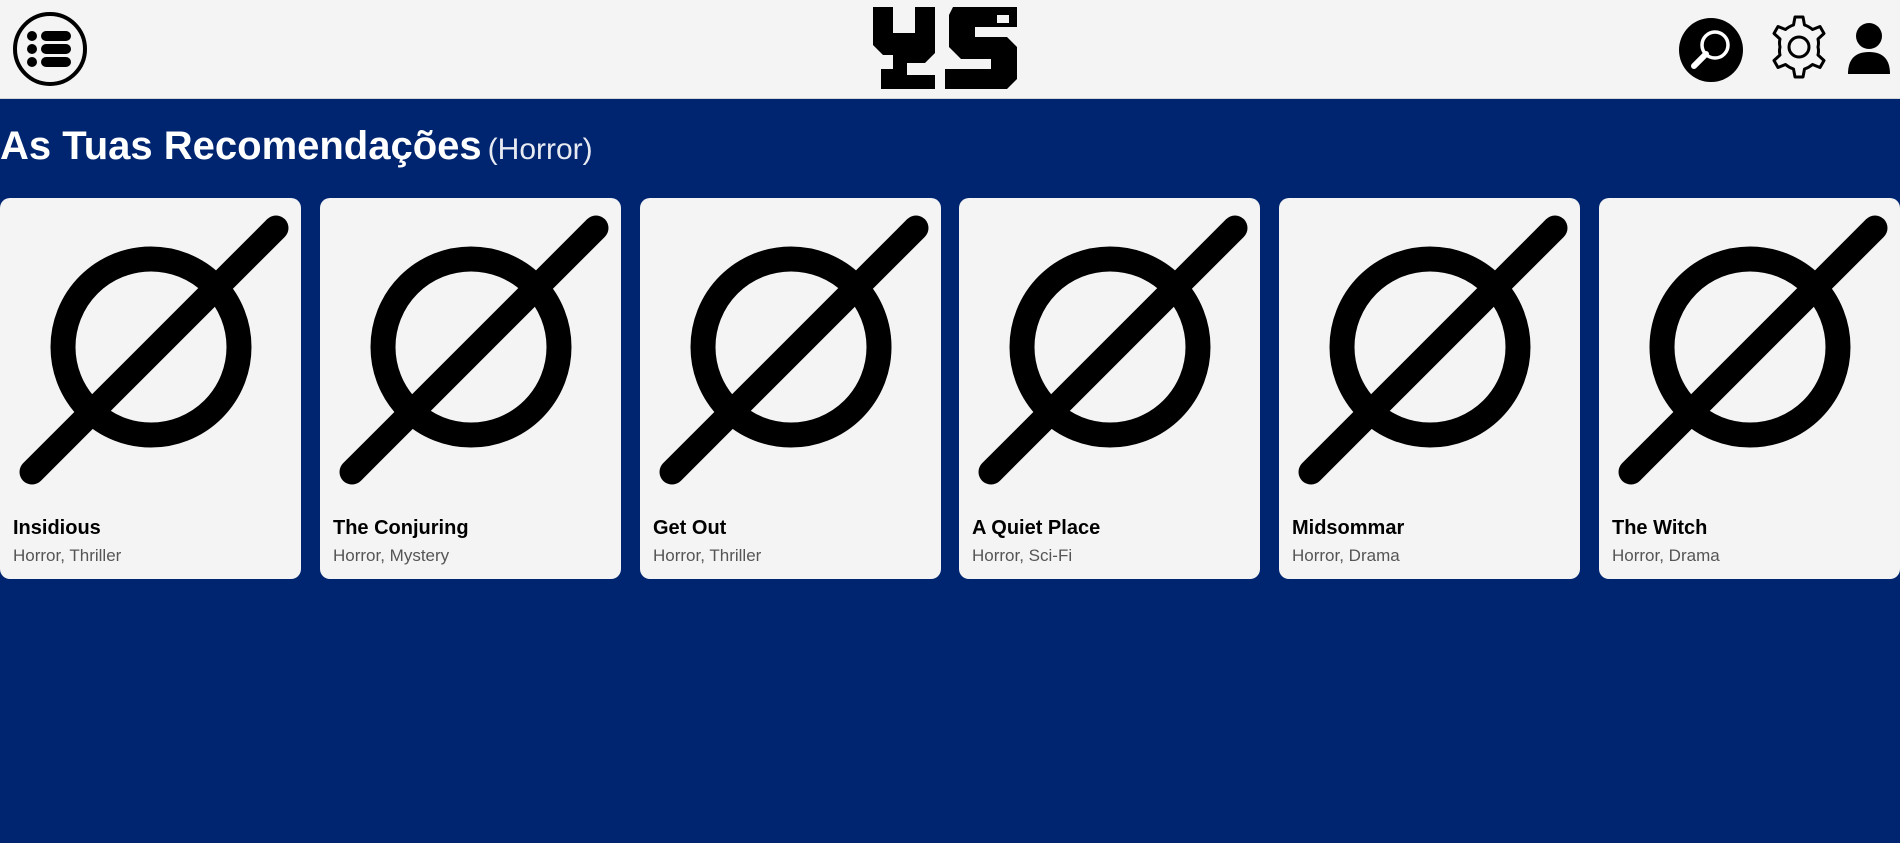 The image size is (1900, 843). I want to click on movie-title: Get Out, so click(690, 528).